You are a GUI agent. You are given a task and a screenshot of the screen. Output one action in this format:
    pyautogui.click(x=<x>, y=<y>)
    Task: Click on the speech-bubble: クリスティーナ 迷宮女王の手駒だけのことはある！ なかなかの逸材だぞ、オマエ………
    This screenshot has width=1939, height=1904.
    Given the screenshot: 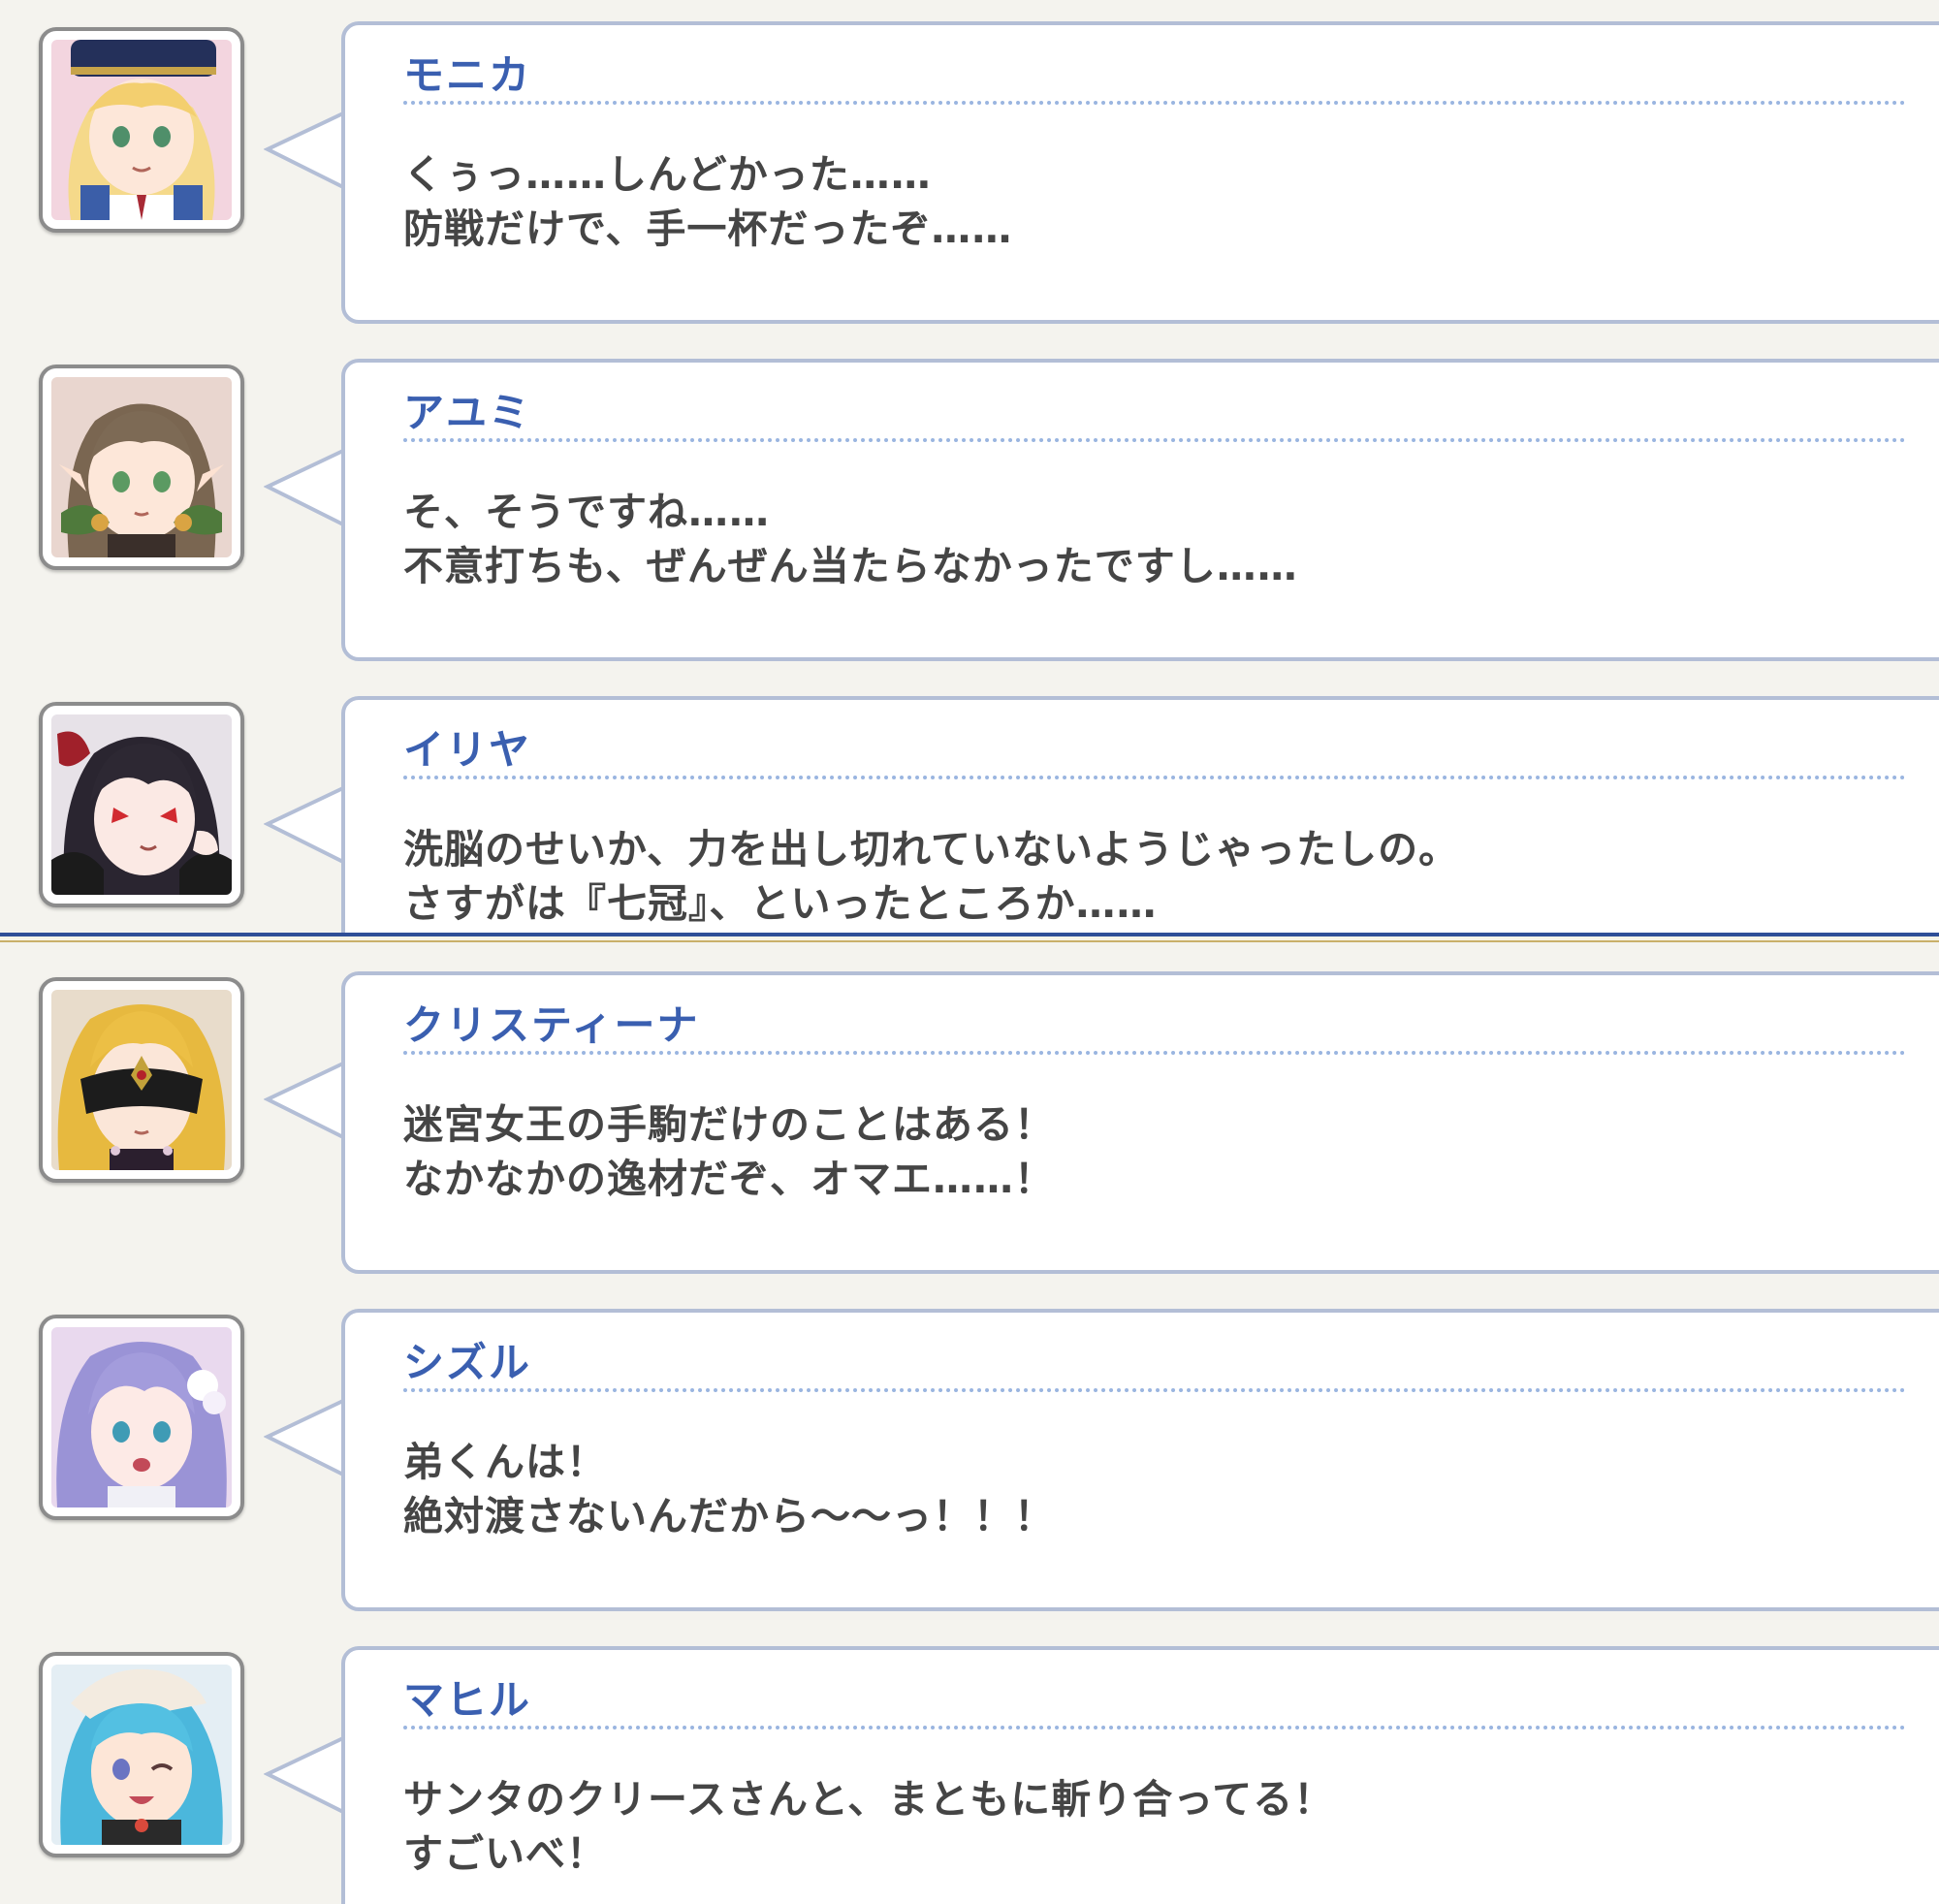 What is the action you would take?
    pyautogui.click(x=1140, y=1122)
    